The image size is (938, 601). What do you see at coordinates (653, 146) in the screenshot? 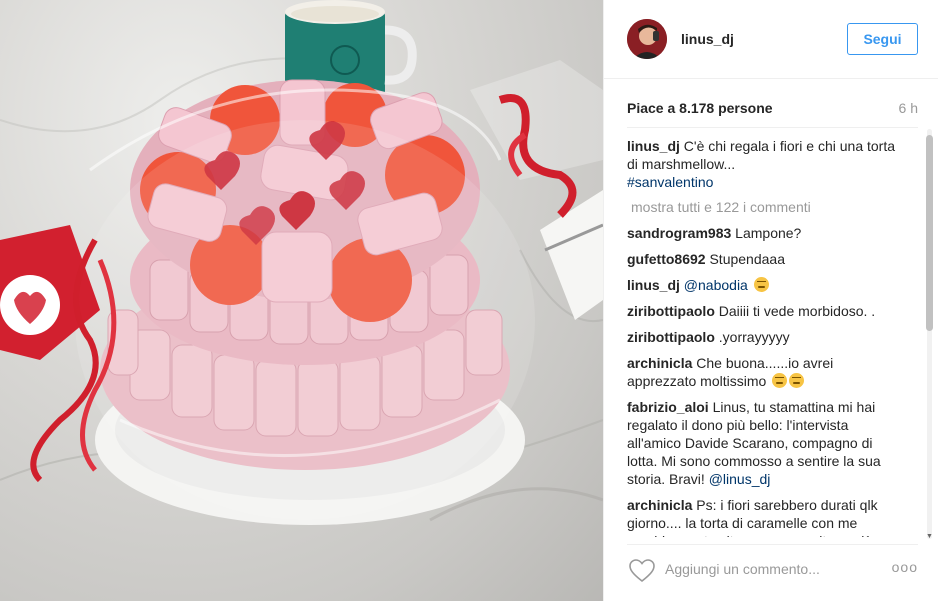
I see `caption-username: linus_dj` at bounding box center [653, 146].